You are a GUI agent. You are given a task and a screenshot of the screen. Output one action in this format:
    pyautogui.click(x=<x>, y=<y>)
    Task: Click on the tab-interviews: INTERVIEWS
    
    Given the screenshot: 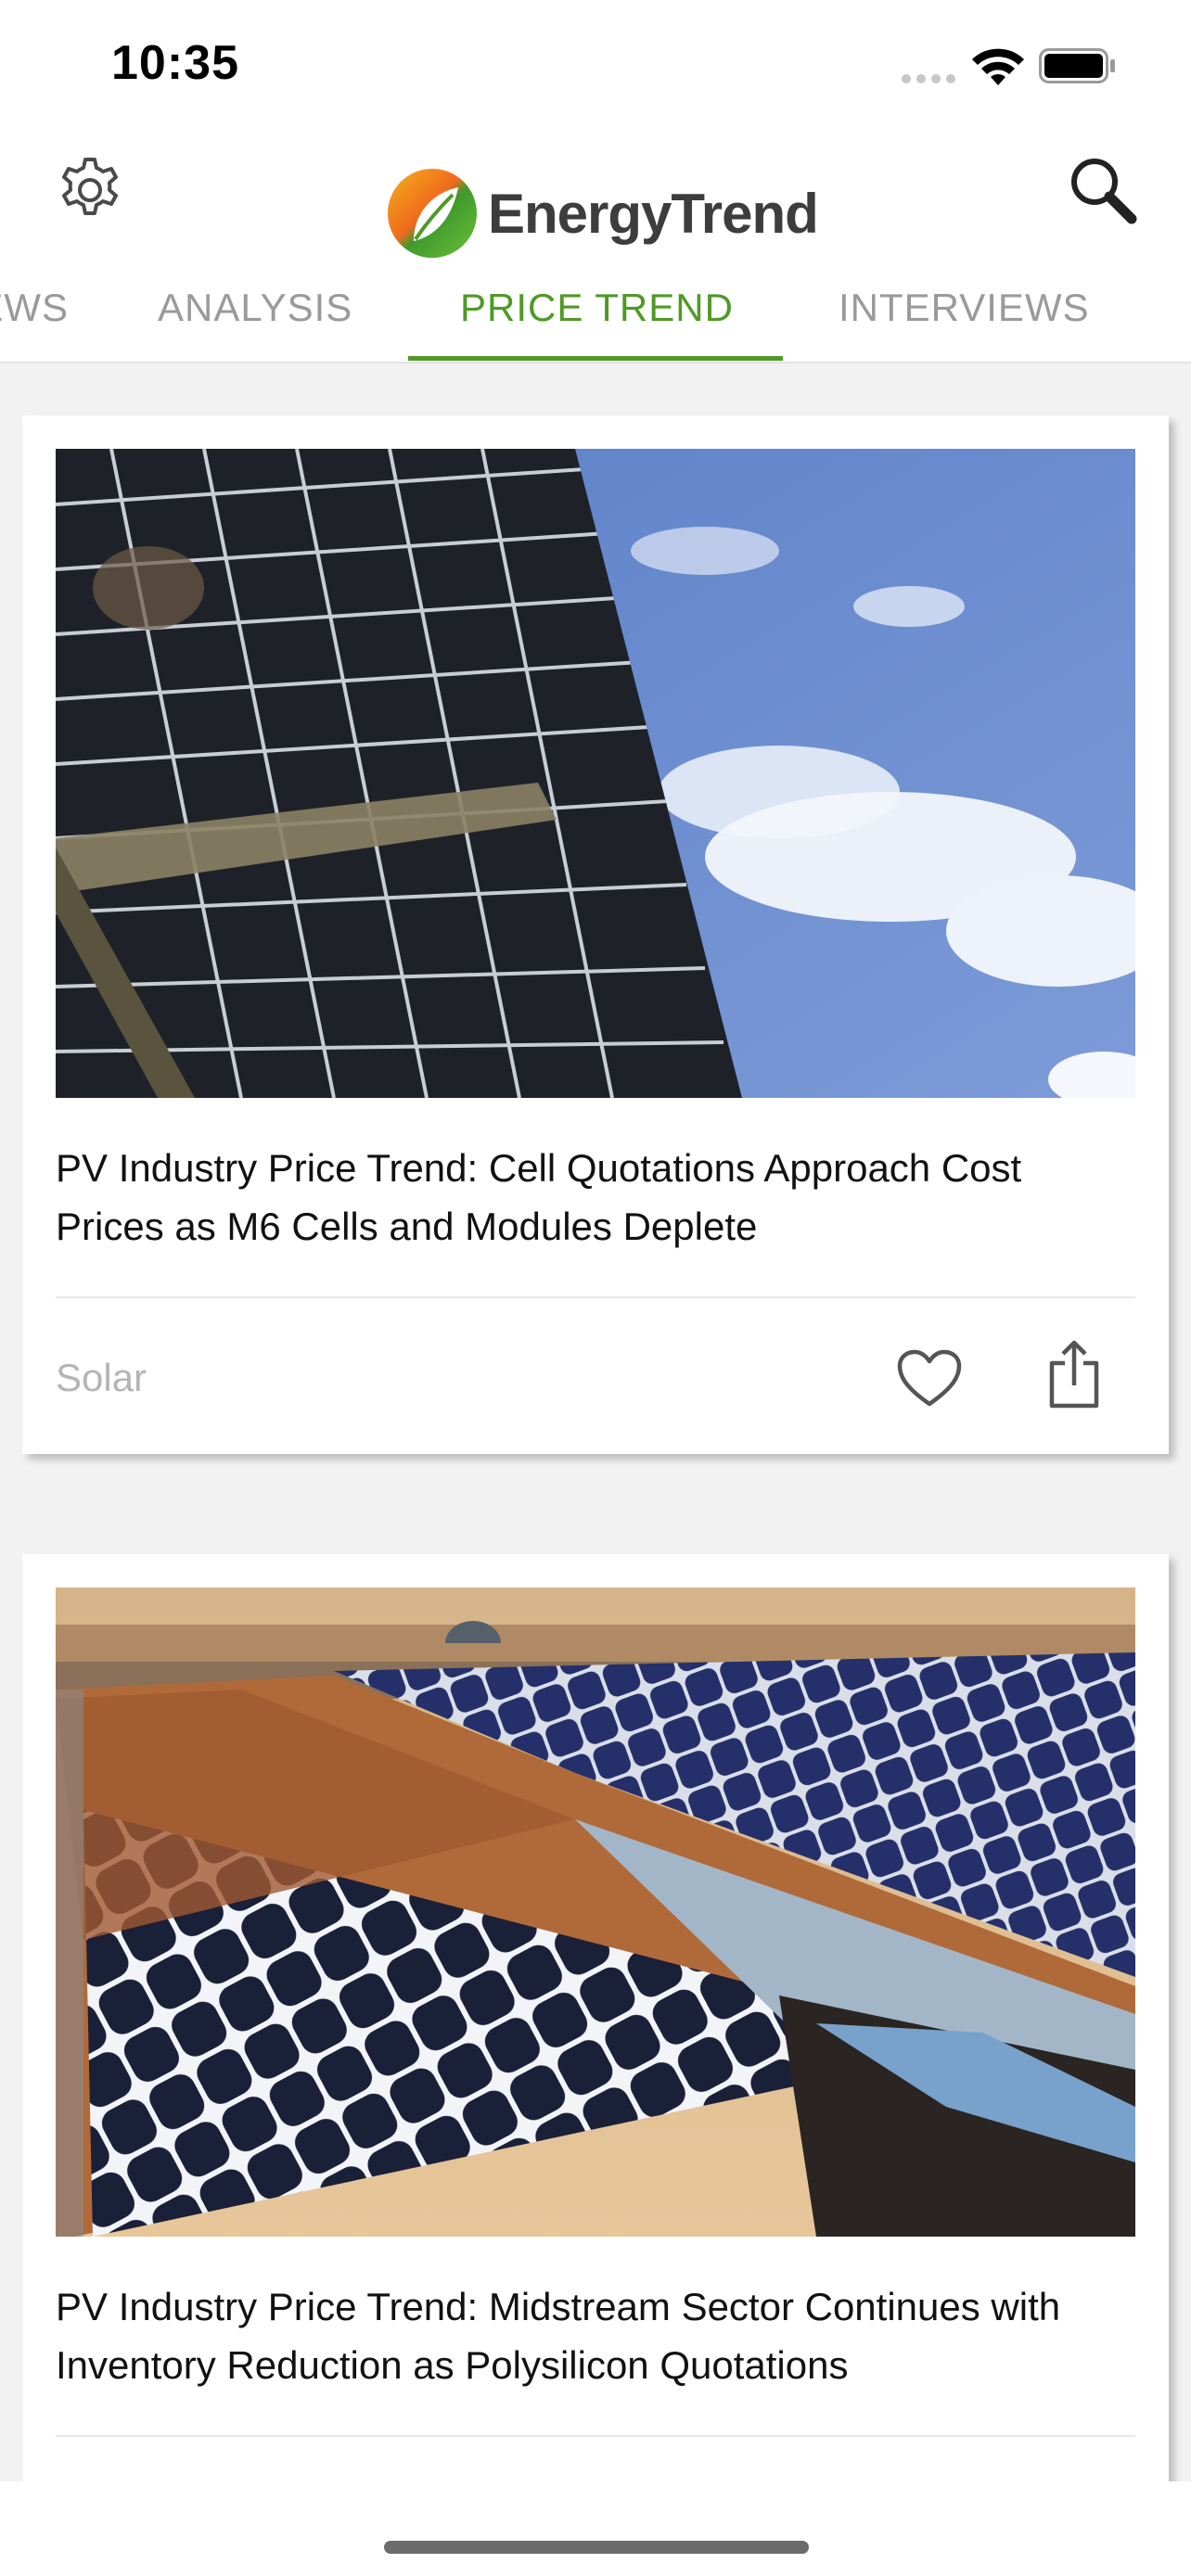 What is the action you would take?
    pyautogui.click(x=964, y=308)
    